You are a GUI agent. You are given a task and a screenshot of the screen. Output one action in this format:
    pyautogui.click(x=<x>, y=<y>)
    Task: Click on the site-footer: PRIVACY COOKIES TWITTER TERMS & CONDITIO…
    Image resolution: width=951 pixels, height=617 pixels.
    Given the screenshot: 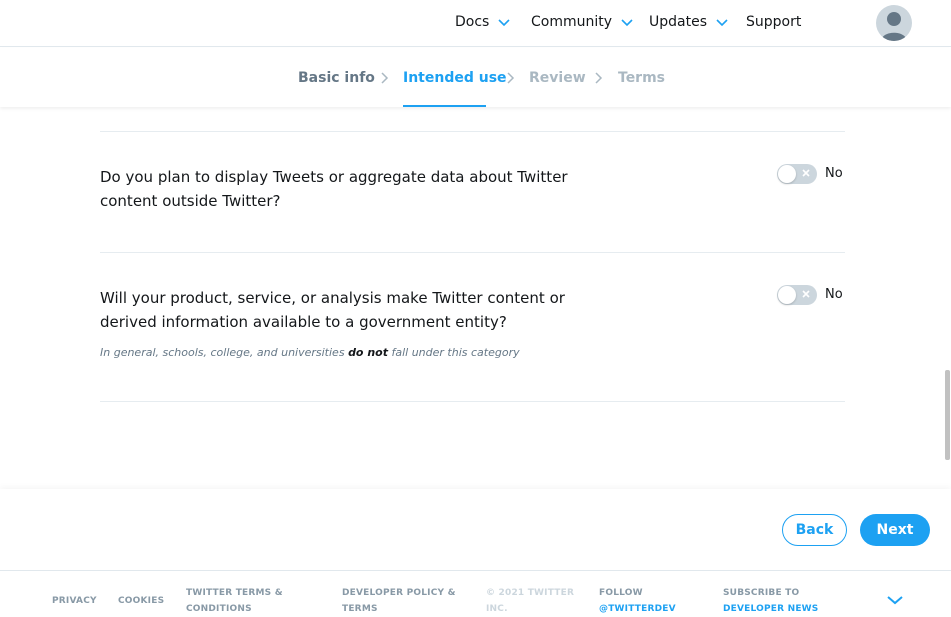 What is the action you would take?
    pyautogui.click(x=475, y=593)
    